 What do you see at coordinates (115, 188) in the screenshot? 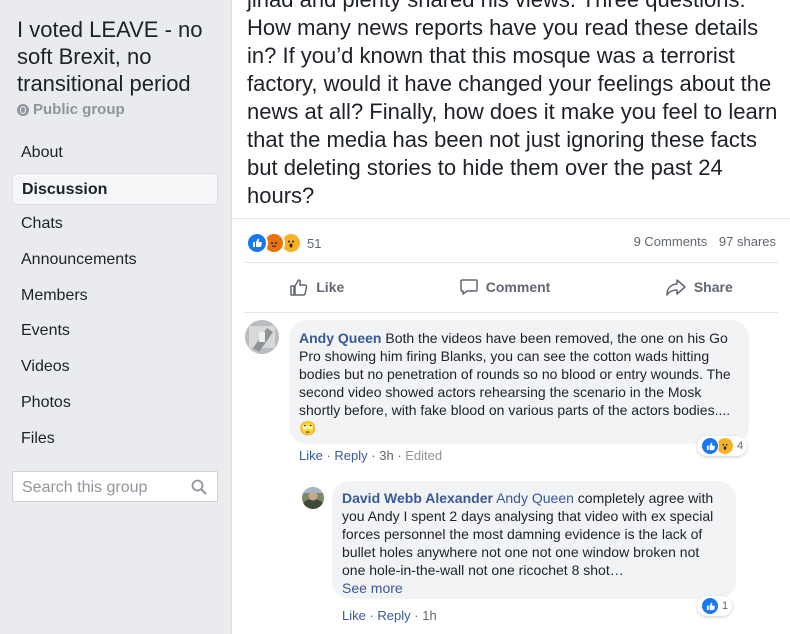
I see `nav-item-discussion: Discussion` at bounding box center [115, 188].